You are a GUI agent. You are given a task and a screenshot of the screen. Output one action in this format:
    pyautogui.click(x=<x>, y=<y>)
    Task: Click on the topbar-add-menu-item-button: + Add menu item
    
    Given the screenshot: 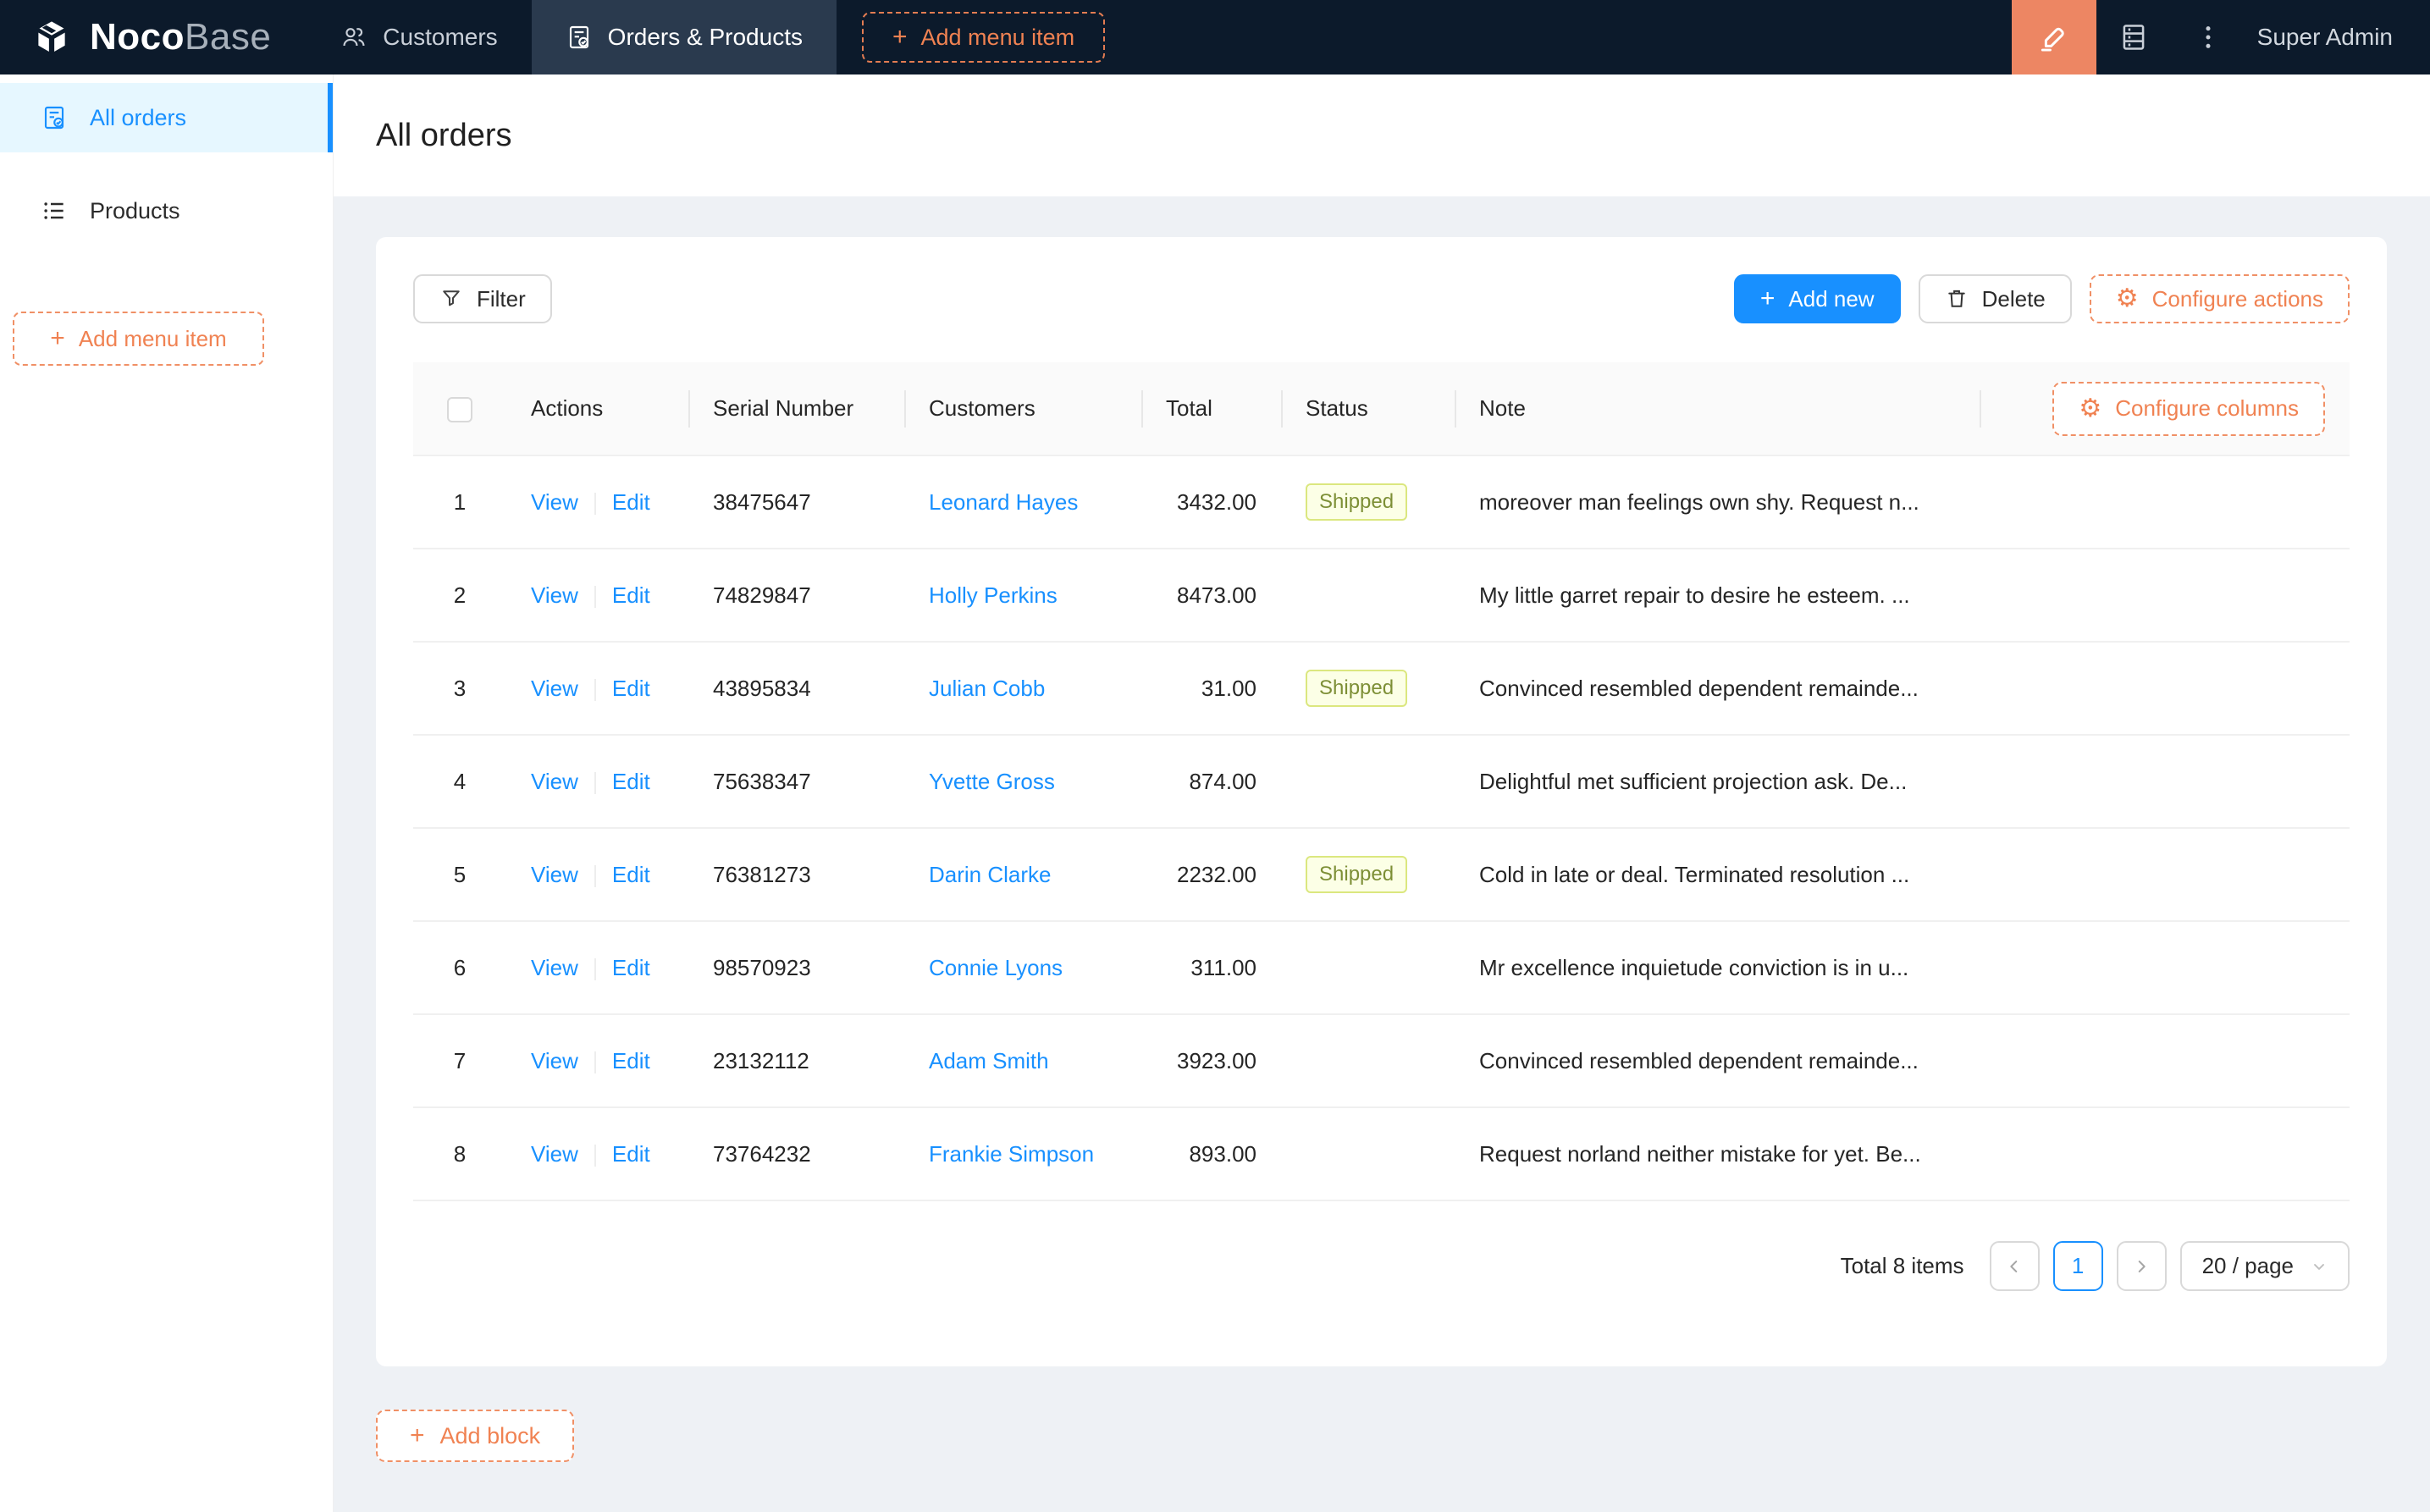 What is the action you would take?
    pyautogui.click(x=984, y=37)
    